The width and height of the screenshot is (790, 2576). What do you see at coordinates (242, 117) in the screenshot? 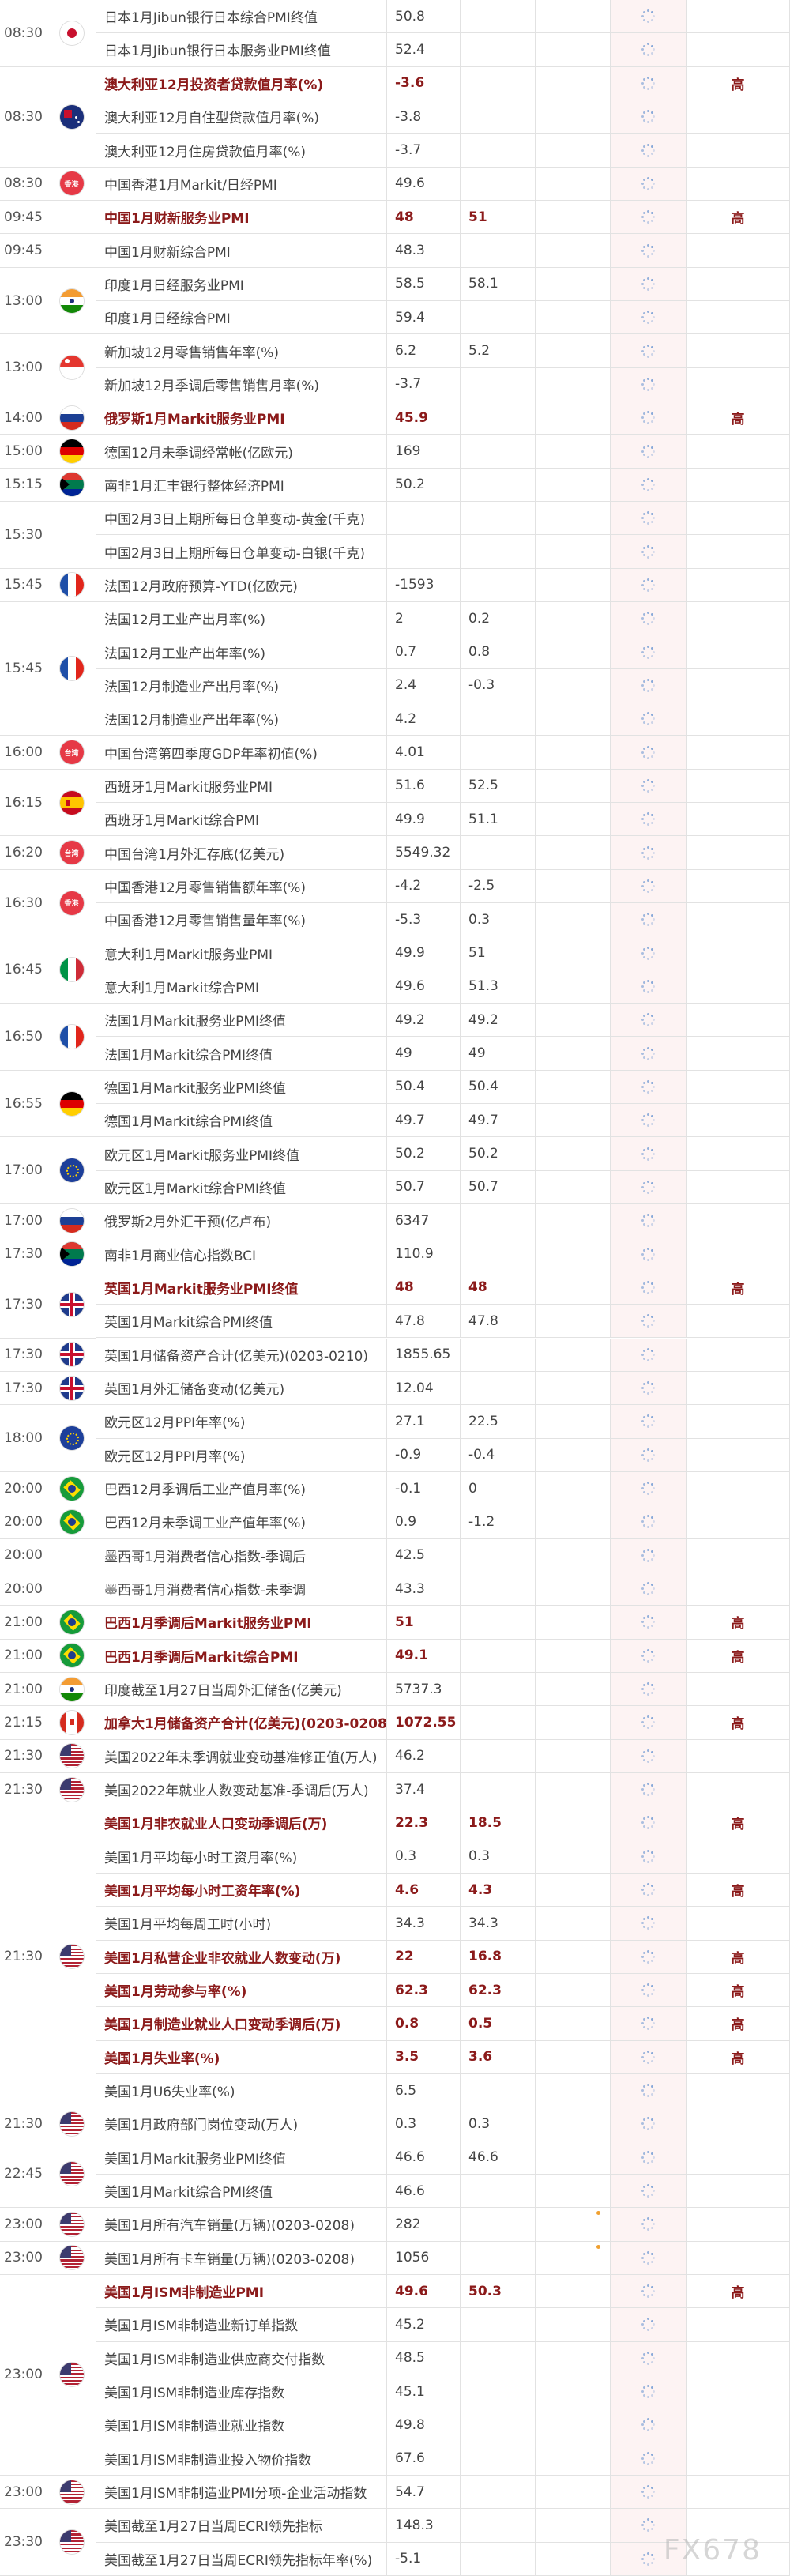
I see `event-name: 澳大利亚12月自住型贷款值月率(%)` at bounding box center [242, 117].